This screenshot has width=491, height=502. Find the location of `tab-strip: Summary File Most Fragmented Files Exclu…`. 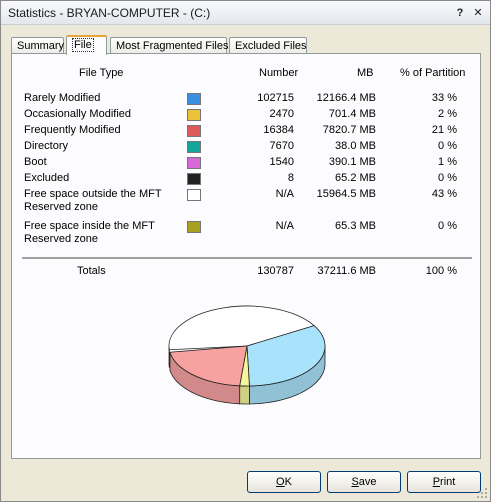

tab-strip: Summary File Most Fragmented Files Exclu… is located at coordinates (246, 45).